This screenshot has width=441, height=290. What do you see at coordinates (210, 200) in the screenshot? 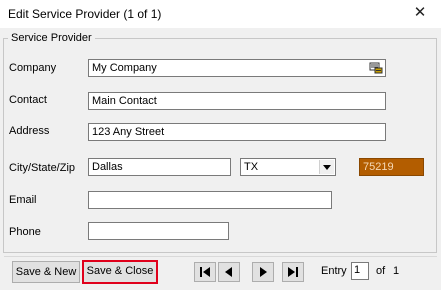
I see `email-field` at bounding box center [210, 200].